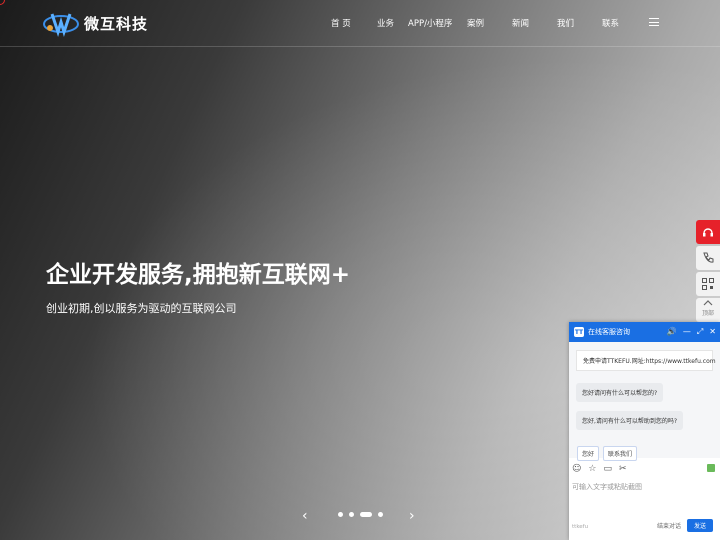 Image resolution: width=720 pixels, height=540 pixels. I want to click on quick-replies: 您好 联系我们, so click(607, 453).